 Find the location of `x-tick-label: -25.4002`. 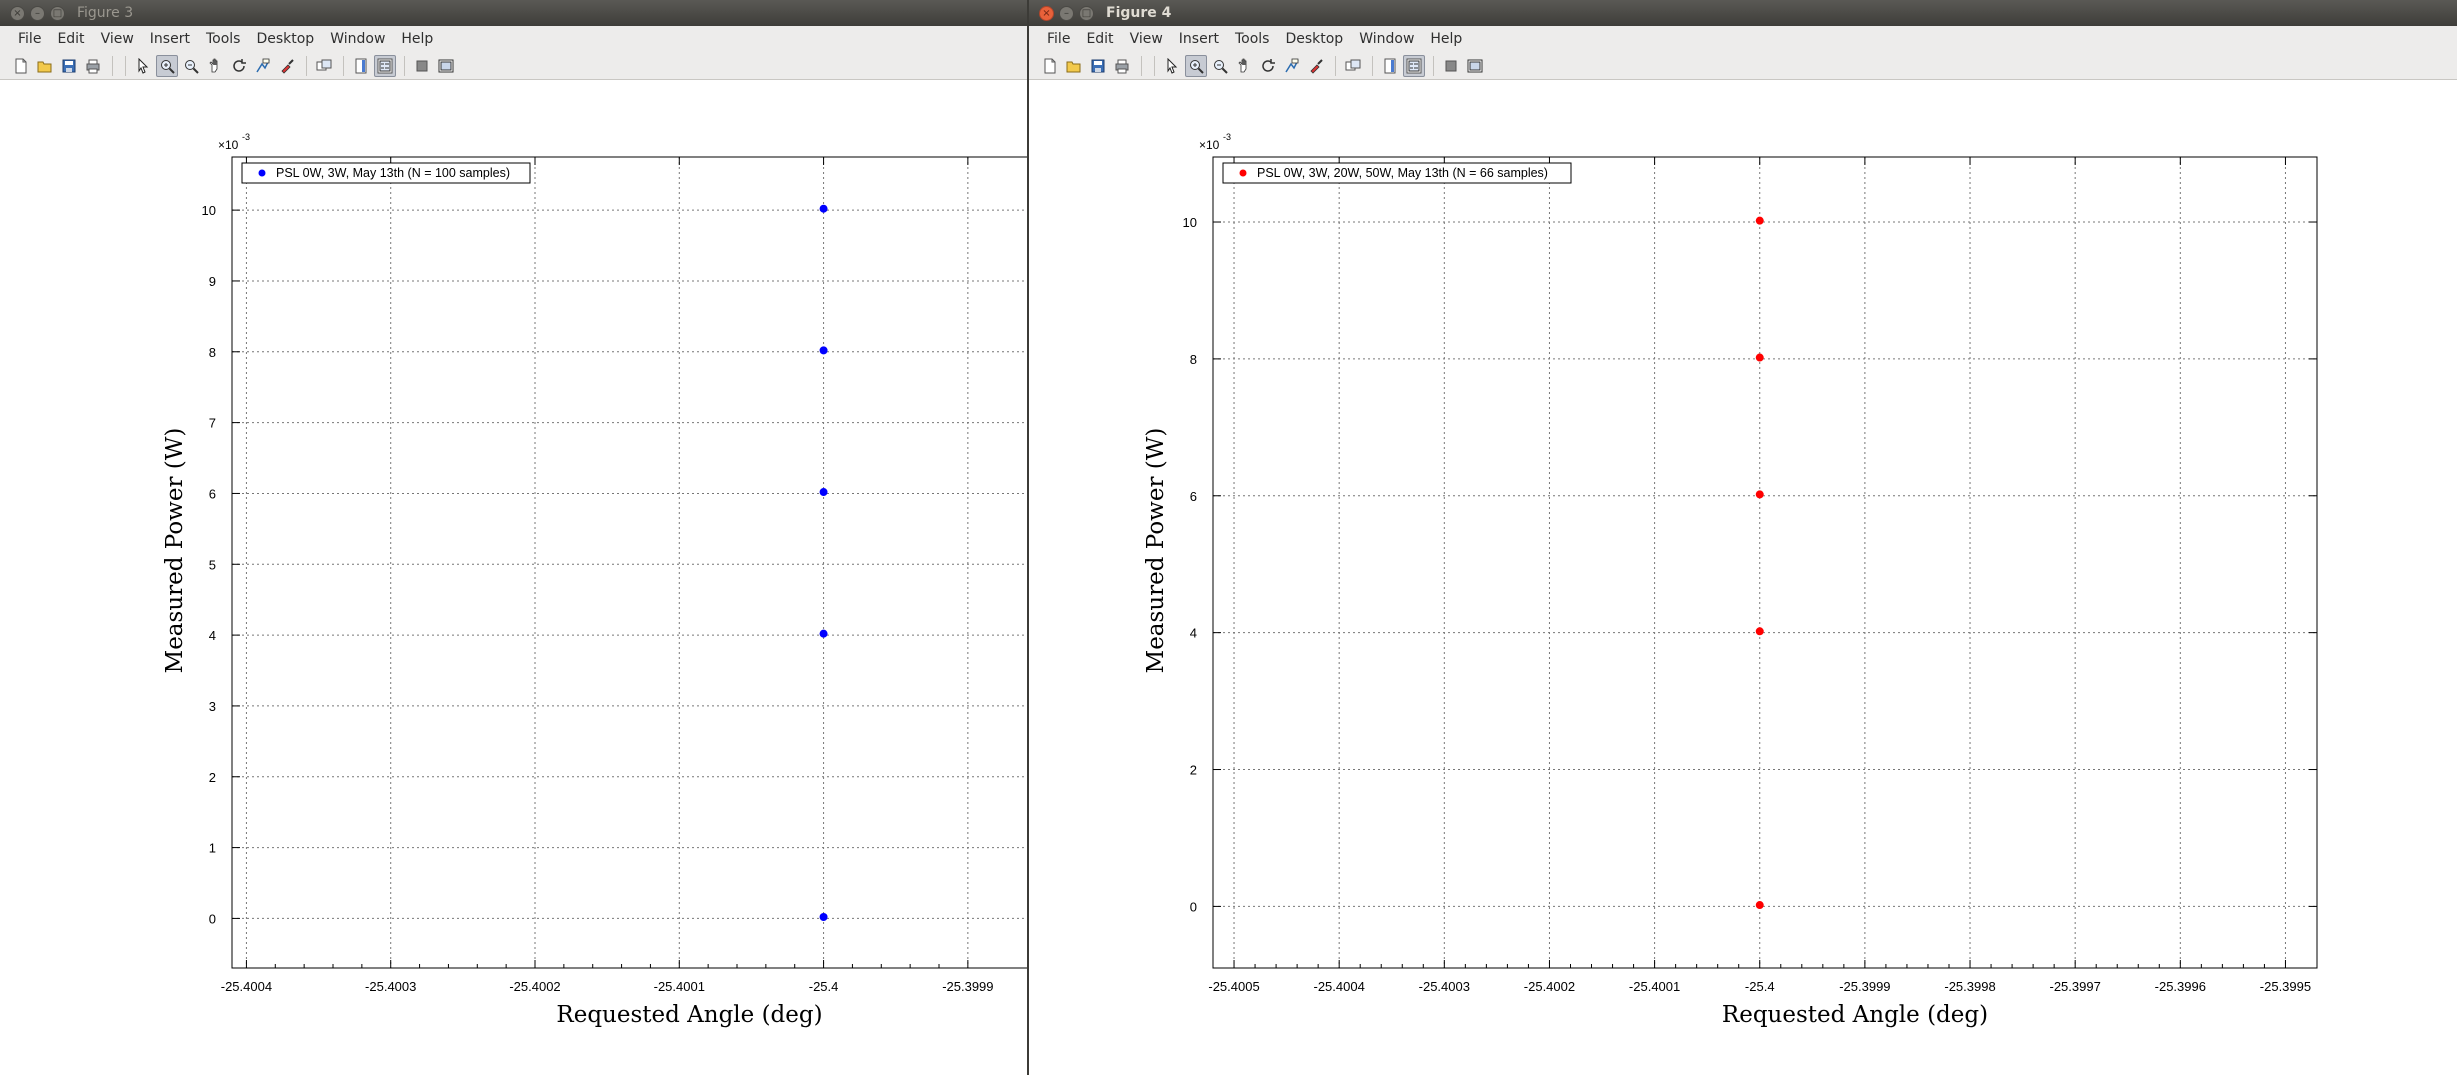

x-tick-label: -25.4002 is located at coordinates (534, 986).